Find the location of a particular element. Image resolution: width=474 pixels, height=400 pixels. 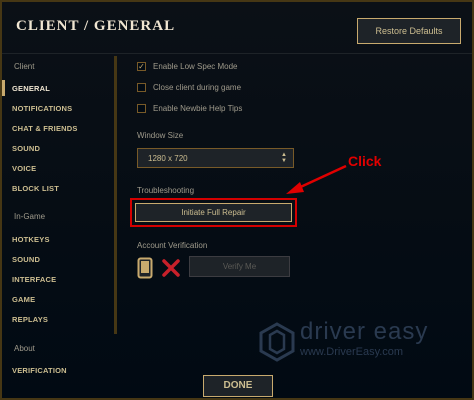

sidebar-item-voice: VOICE is located at coordinates (24, 168).